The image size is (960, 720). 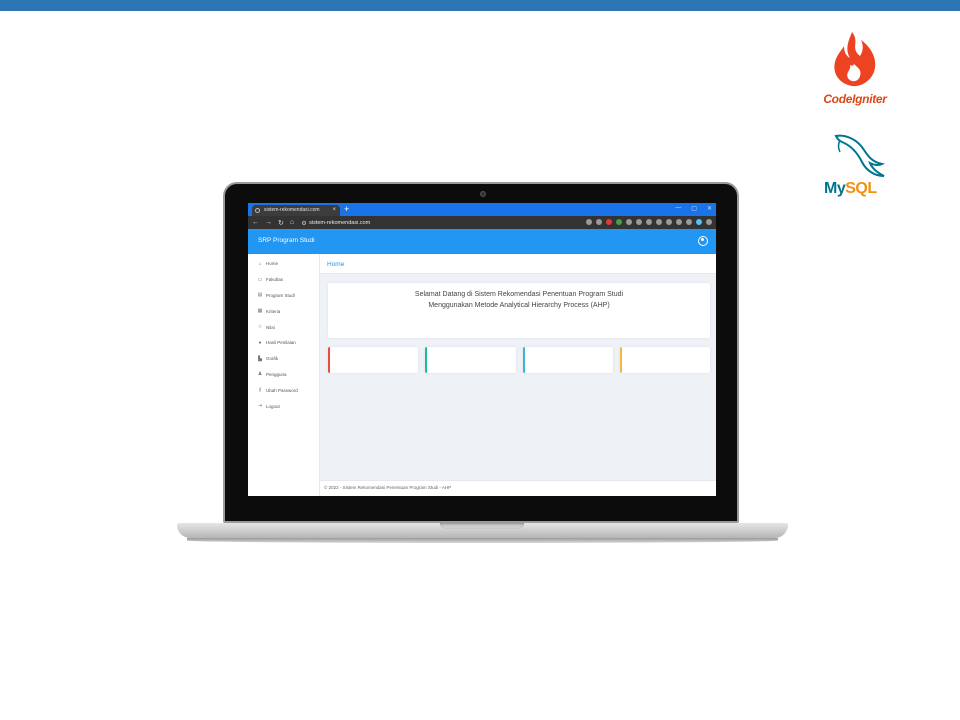 I want to click on key-icon: ⚷, so click(x=260, y=390).